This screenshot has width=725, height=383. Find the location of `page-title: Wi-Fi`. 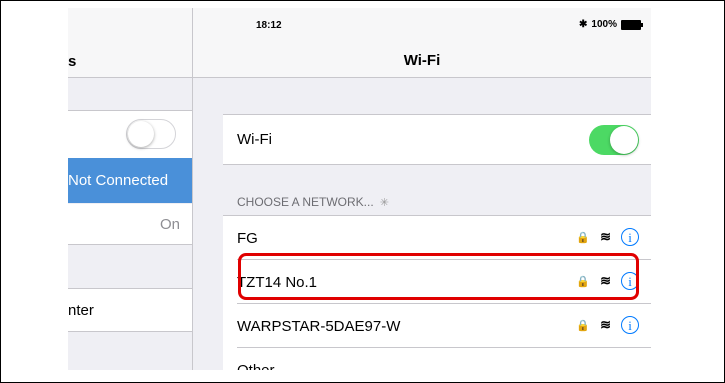

page-title: Wi-Fi is located at coordinates (422, 60).